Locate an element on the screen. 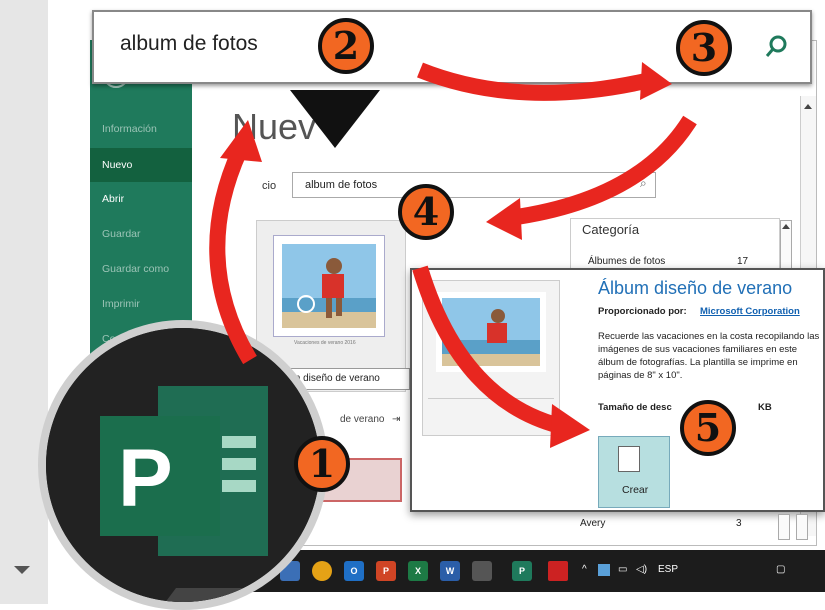  step-badge-3: 3 is located at coordinates (704, 48).